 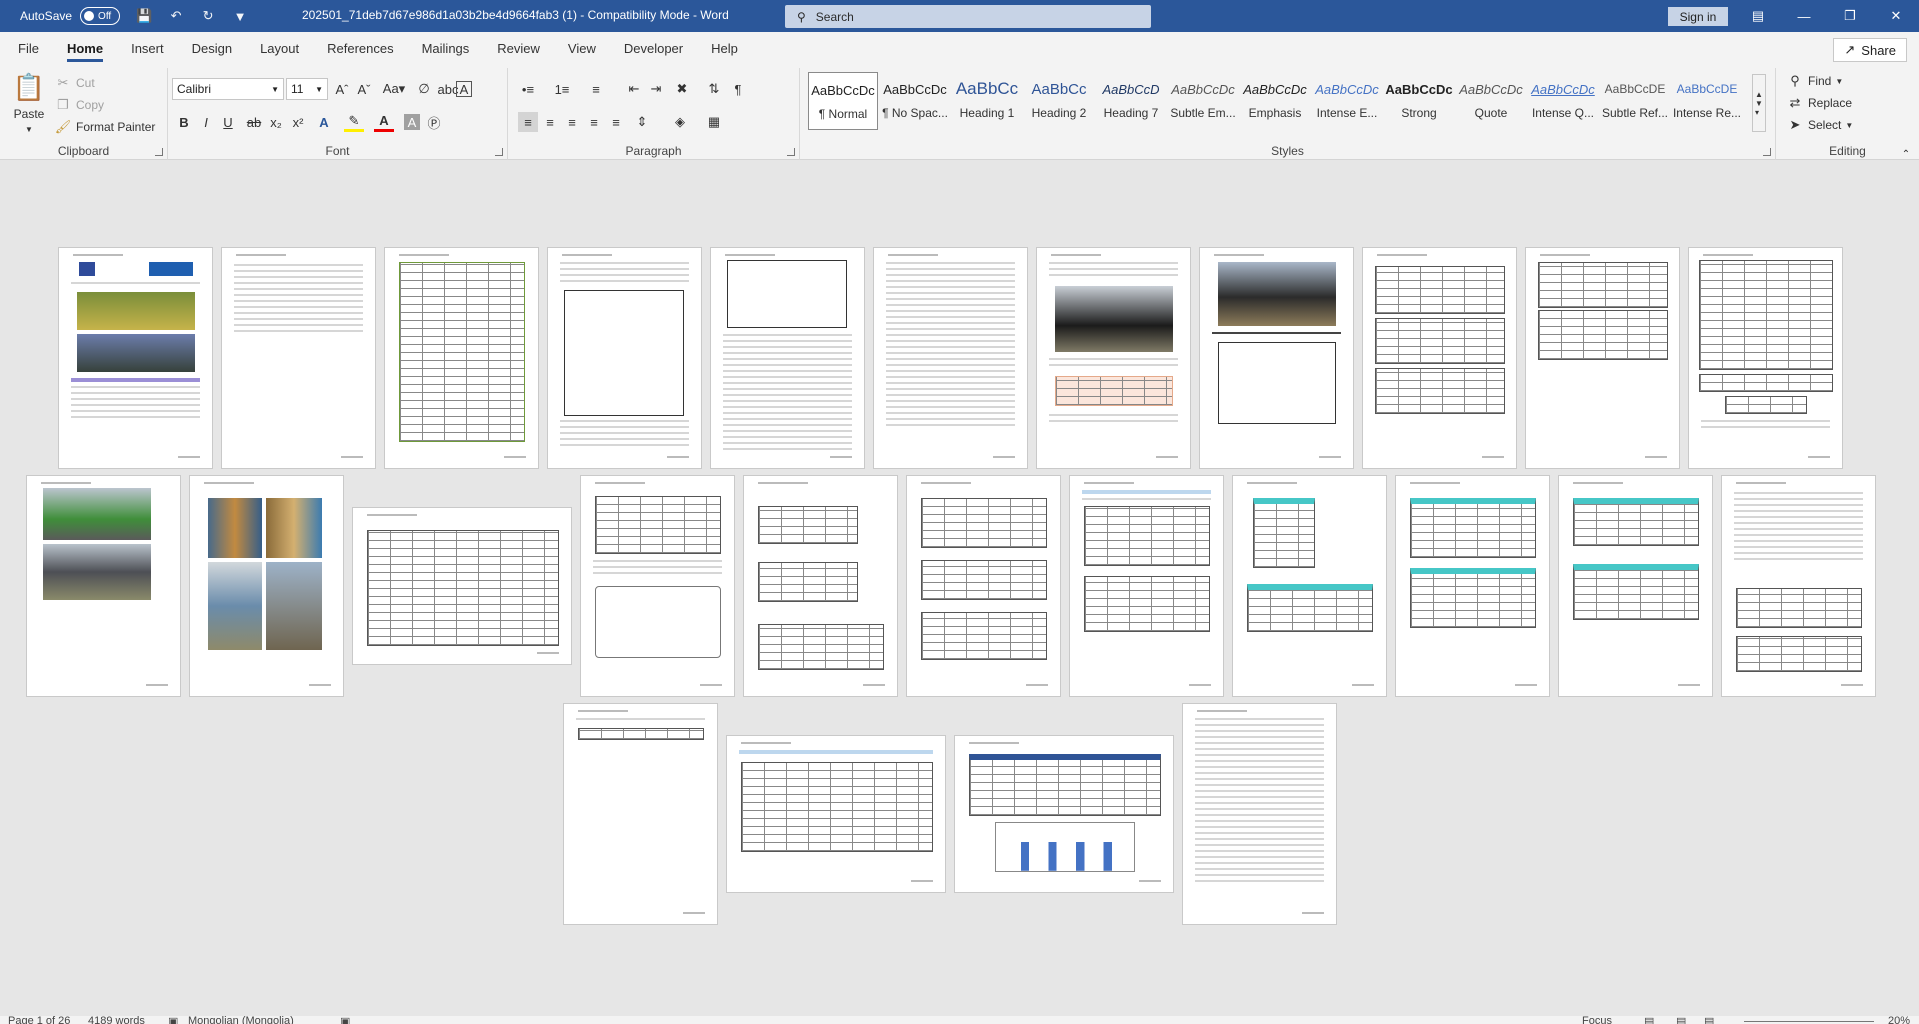 What do you see at coordinates (791, 152) in the screenshot?
I see `paragraph-launcher-icon` at bounding box center [791, 152].